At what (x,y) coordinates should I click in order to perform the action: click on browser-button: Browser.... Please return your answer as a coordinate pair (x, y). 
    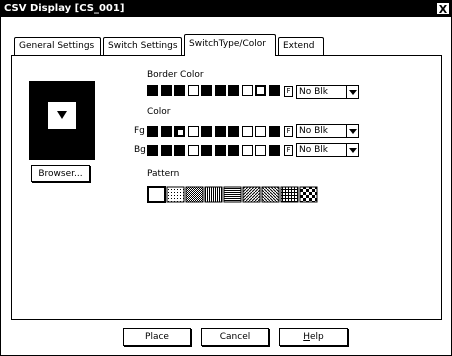
    Looking at the image, I should click on (60, 173).